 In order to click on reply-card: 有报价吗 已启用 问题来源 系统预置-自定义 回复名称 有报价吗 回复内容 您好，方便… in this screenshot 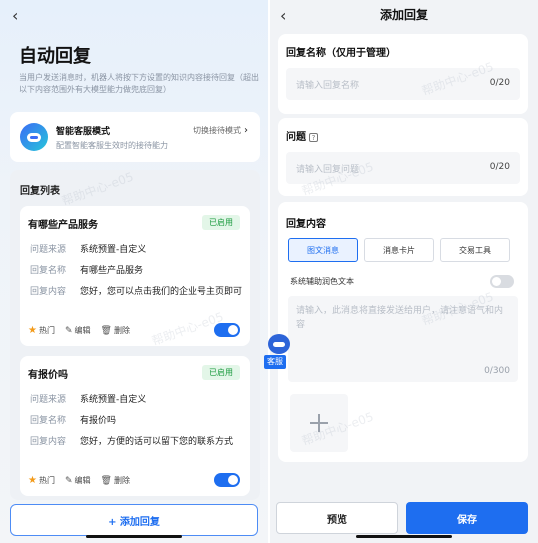, I will do `click(135, 426)`.